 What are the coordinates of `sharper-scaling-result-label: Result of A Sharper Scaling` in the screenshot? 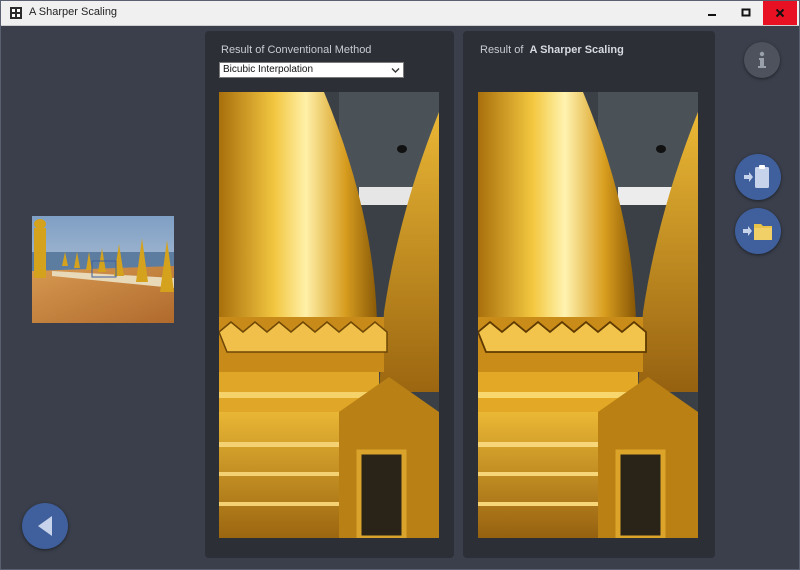 It's located at (552, 50).